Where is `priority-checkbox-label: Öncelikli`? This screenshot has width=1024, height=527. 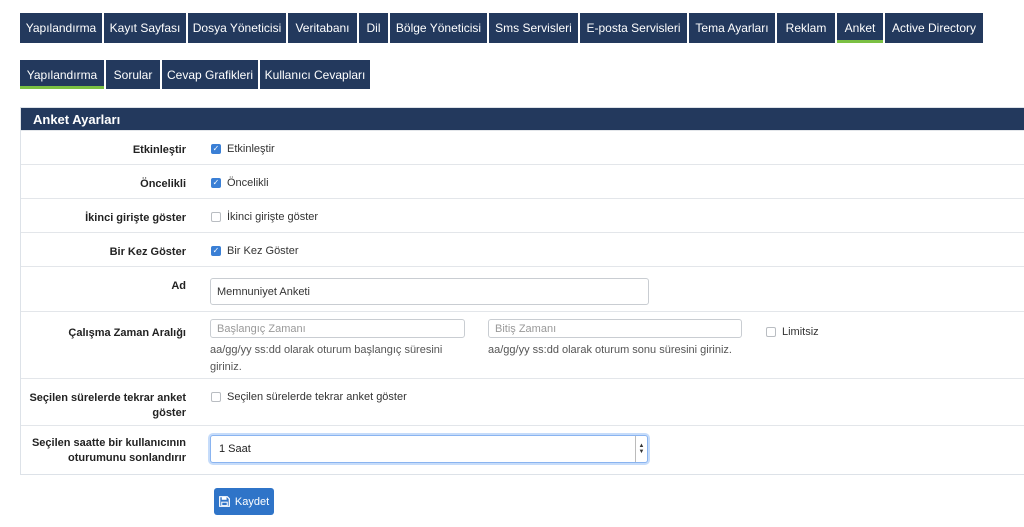
priority-checkbox-label: Öncelikli is located at coordinates (248, 183).